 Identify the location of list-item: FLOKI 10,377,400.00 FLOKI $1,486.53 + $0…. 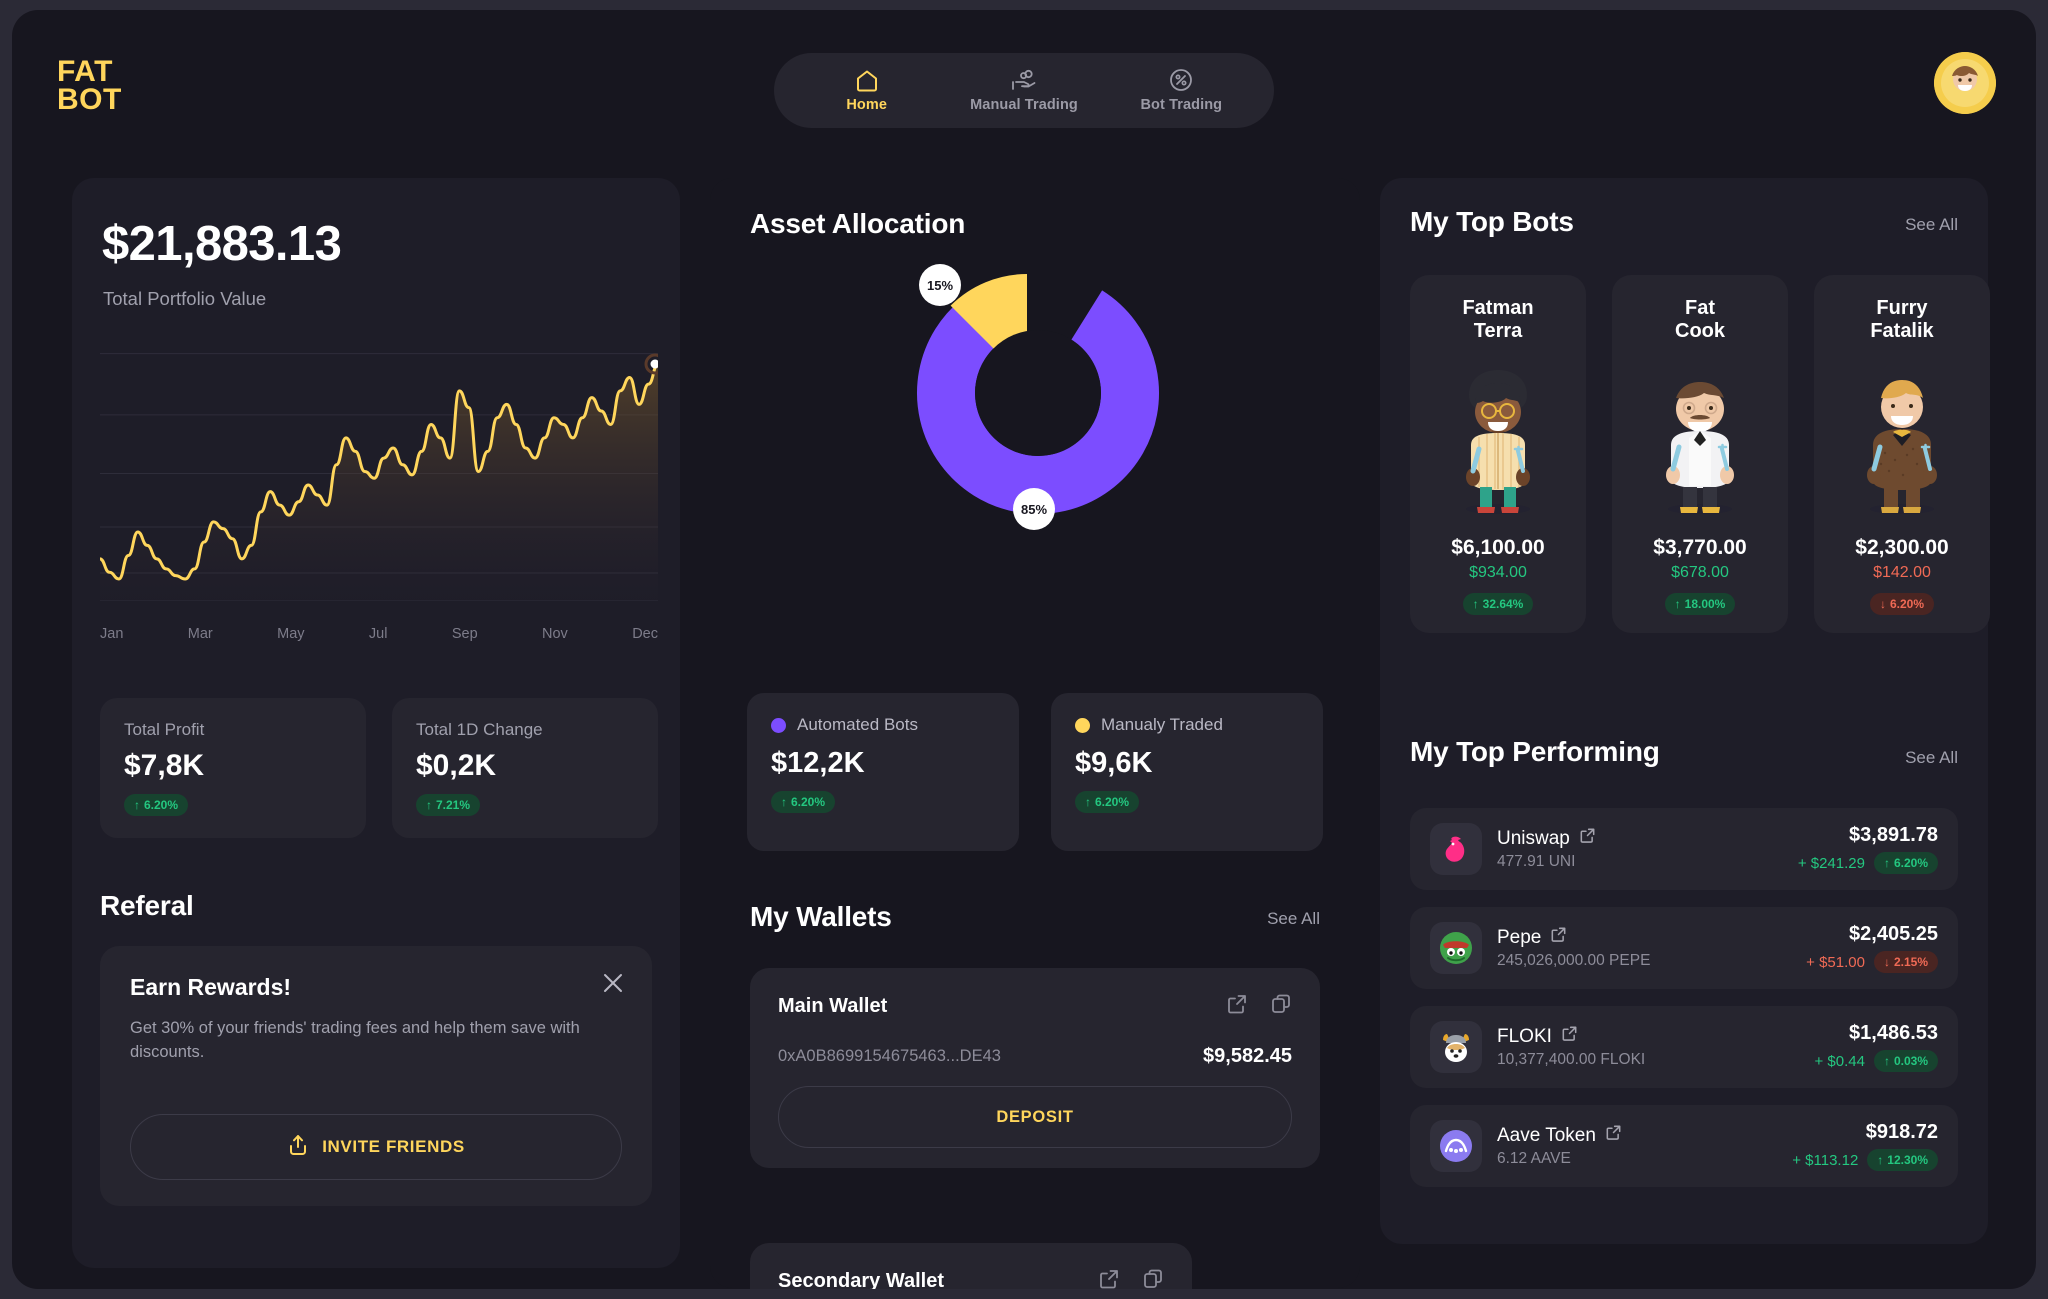
(1684, 1047).